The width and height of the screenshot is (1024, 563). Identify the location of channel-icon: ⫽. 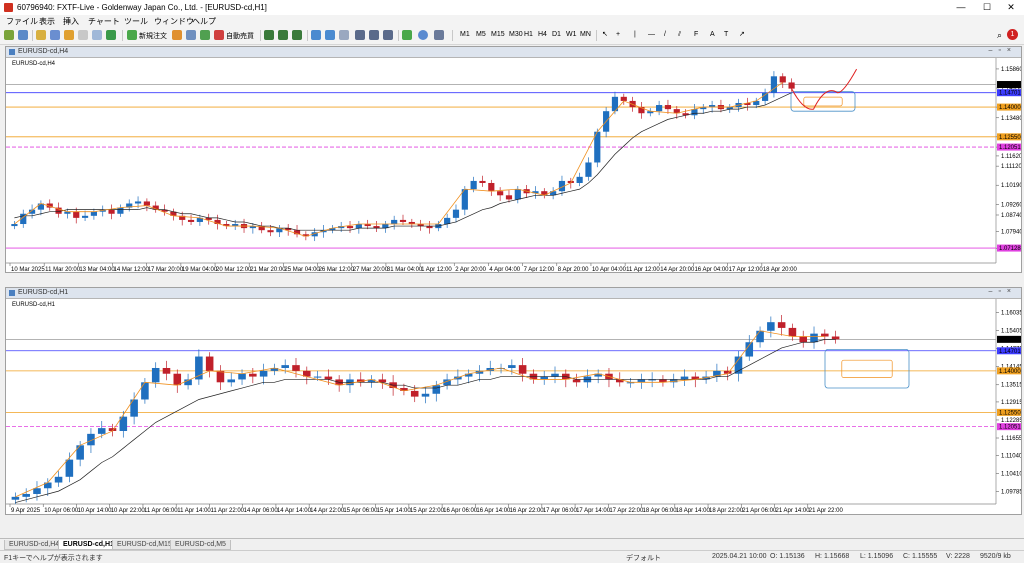
(679, 35).